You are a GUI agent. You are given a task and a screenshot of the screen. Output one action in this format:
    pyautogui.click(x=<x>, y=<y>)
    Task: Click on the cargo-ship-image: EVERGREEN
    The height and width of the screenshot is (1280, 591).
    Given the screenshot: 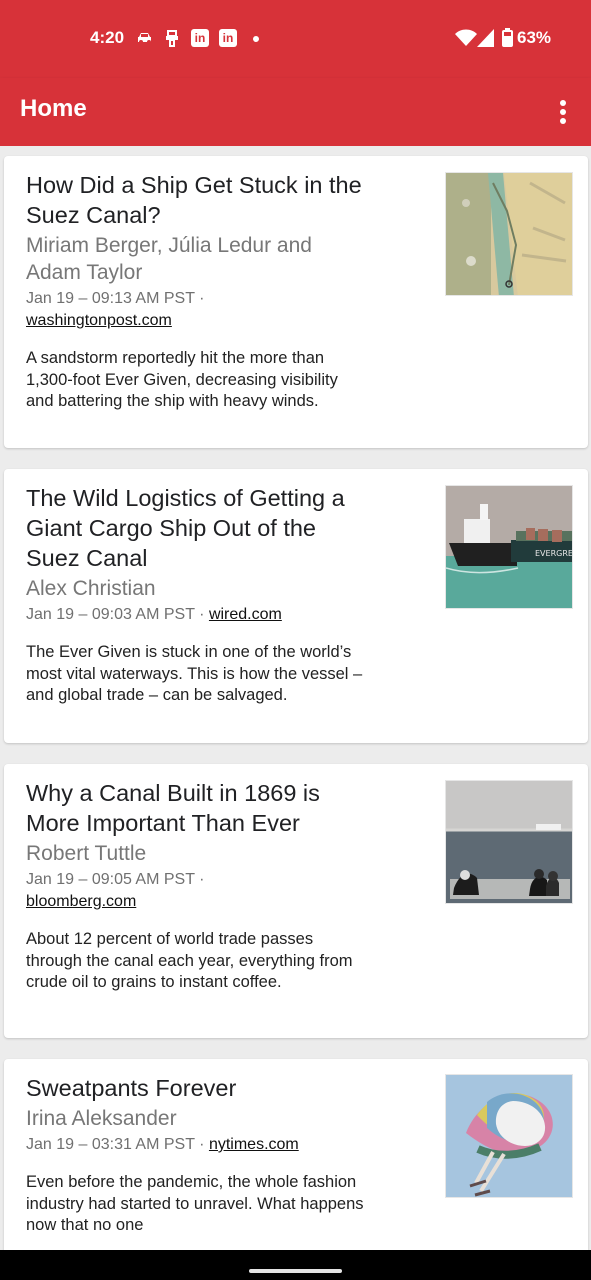 What is the action you would take?
    pyautogui.click(x=509, y=547)
    